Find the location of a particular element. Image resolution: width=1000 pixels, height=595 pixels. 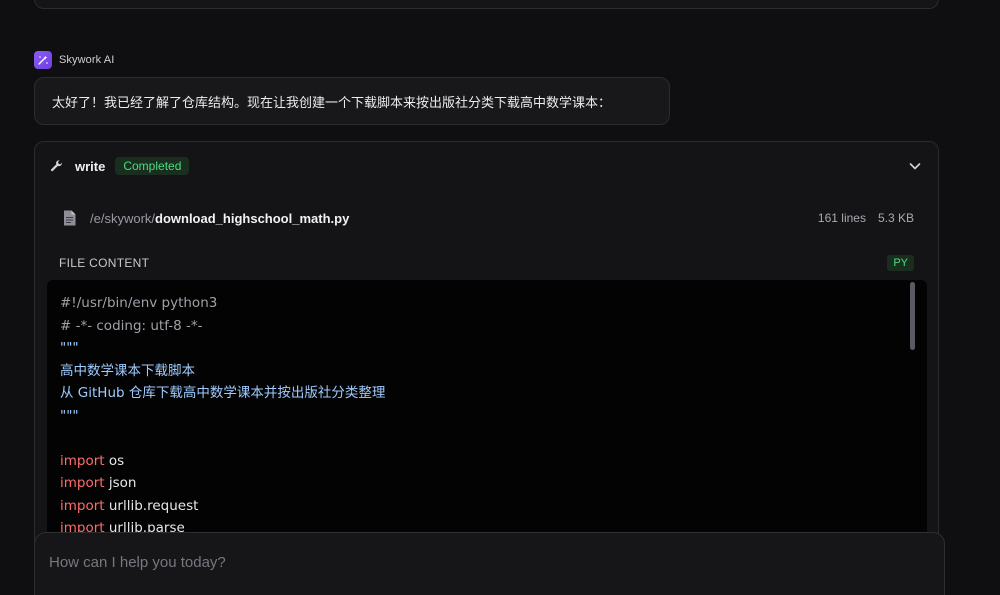

language-badge: PY is located at coordinates (900, 263).